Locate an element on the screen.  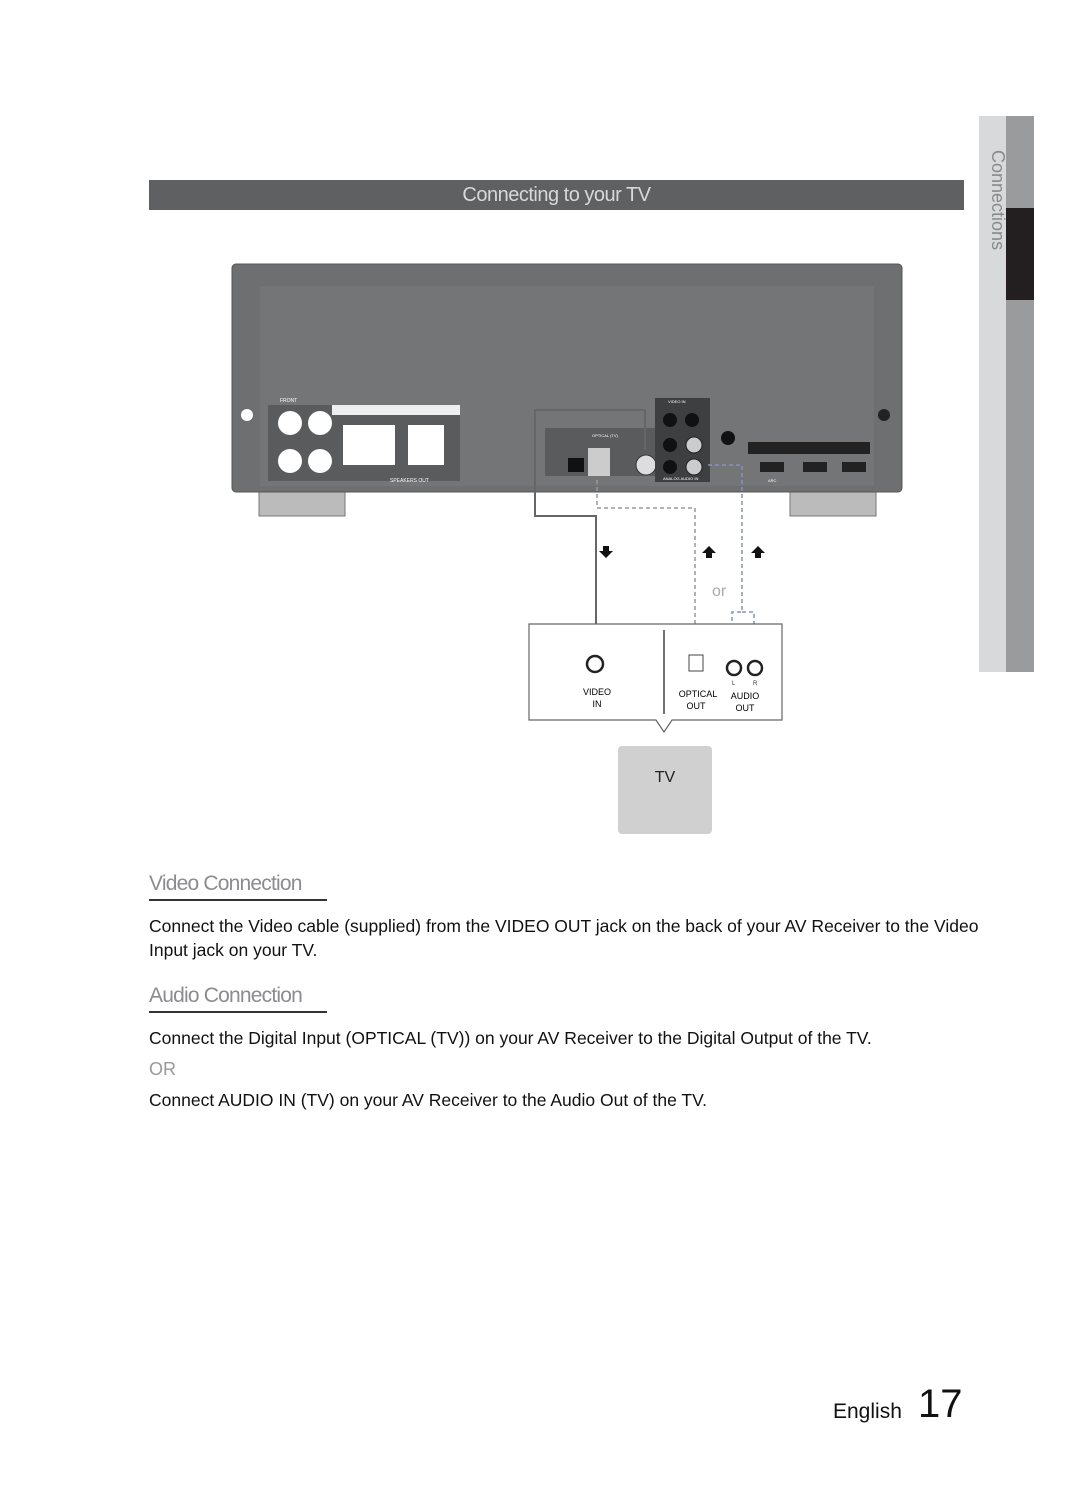
optical-out-label-2: OUT is located at coordinates (697, 706).